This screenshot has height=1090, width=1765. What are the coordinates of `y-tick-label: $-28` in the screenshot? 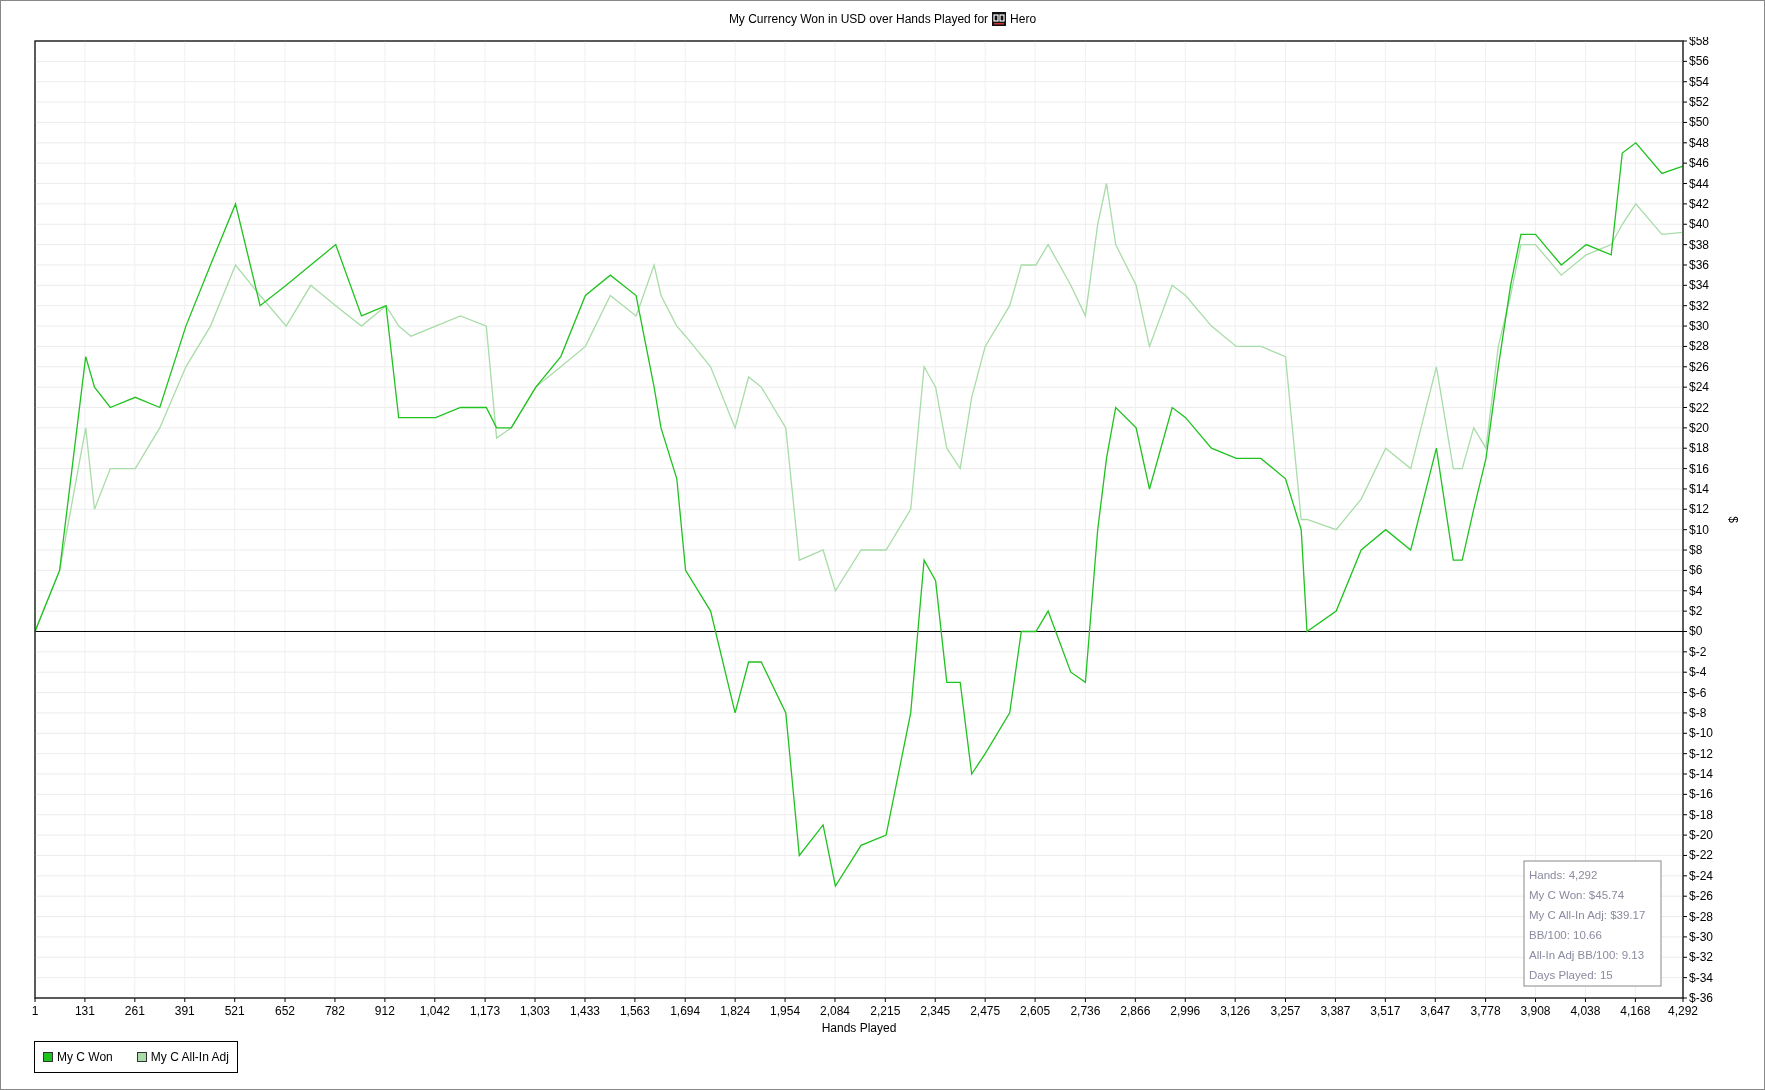 It's located at (1701, 916).